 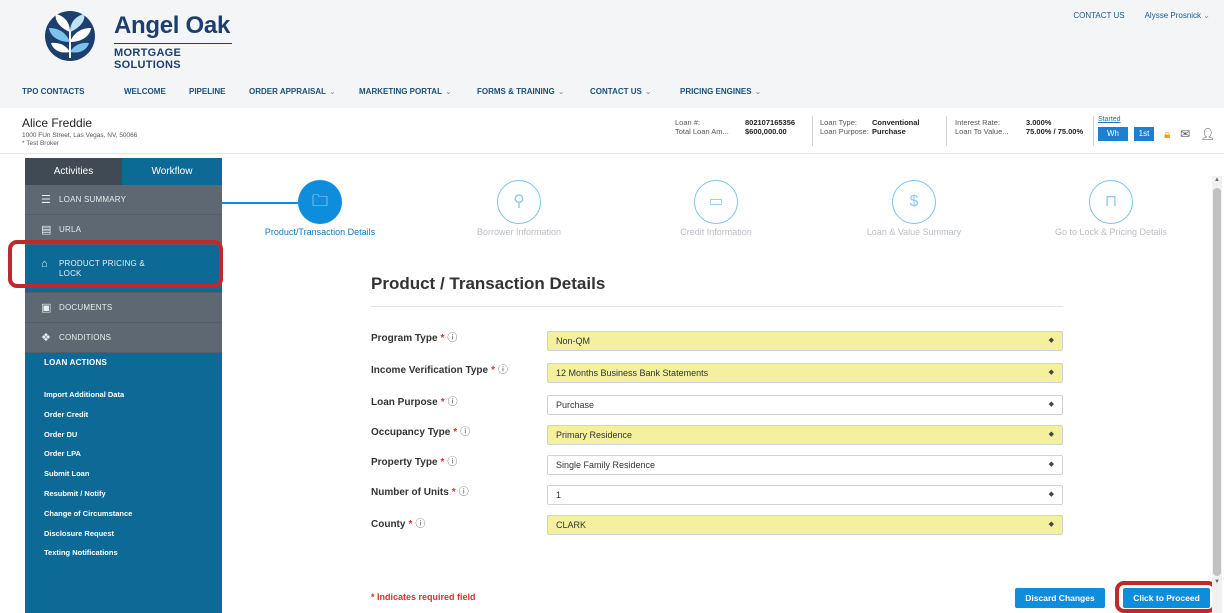 I want to click on ltv-value: 75.00% / 75.00%, so click(x=1055, y=131).